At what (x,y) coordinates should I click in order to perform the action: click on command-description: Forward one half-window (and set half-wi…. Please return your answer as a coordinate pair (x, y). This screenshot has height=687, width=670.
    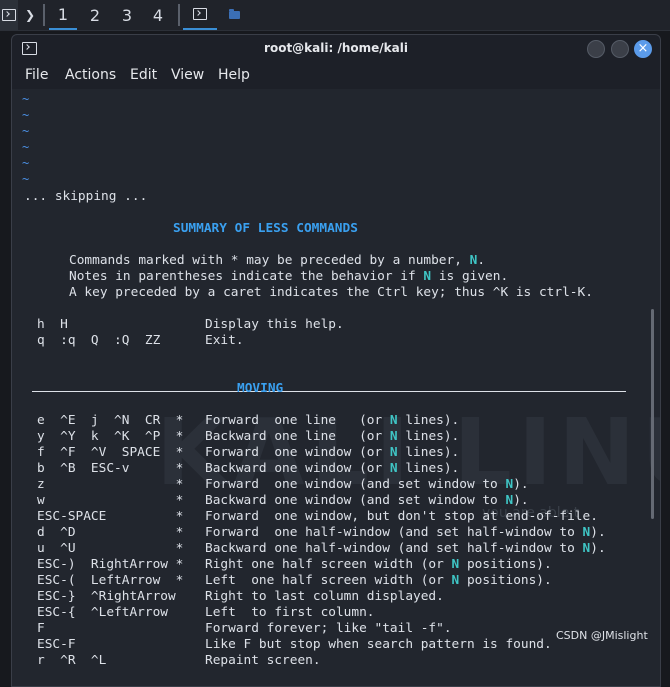
    Looking at the image, I should click on (405, 532).